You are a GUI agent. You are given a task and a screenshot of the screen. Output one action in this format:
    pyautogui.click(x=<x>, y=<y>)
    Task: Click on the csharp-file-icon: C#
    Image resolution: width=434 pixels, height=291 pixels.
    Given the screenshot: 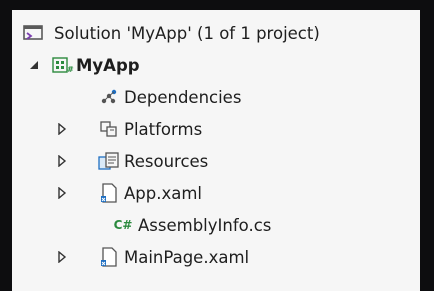 What is the action you would take?
    pyautogui.click(x=123, y=225)
    